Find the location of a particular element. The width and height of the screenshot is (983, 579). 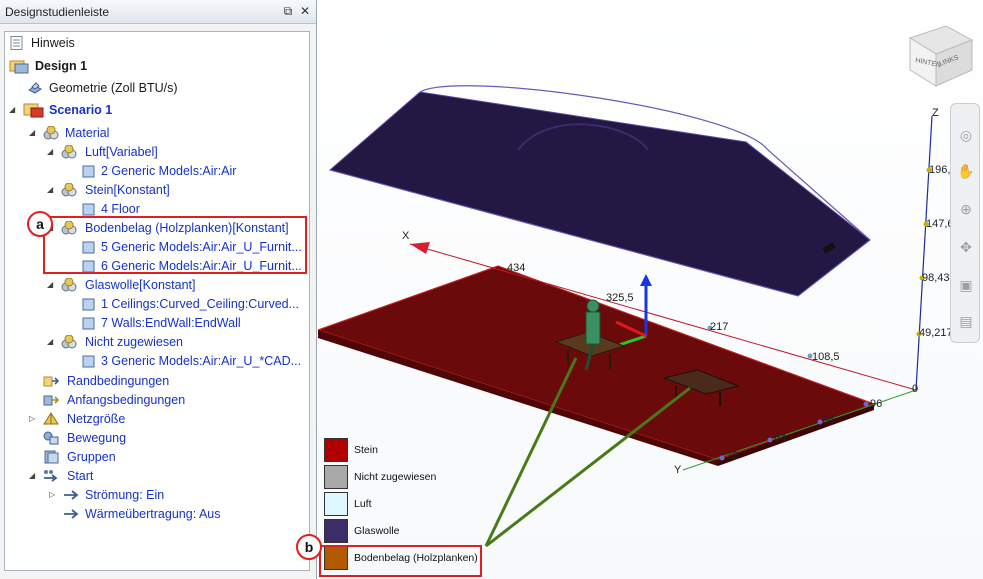

tree-label: Hinweis is located at coordinates (53, 43).